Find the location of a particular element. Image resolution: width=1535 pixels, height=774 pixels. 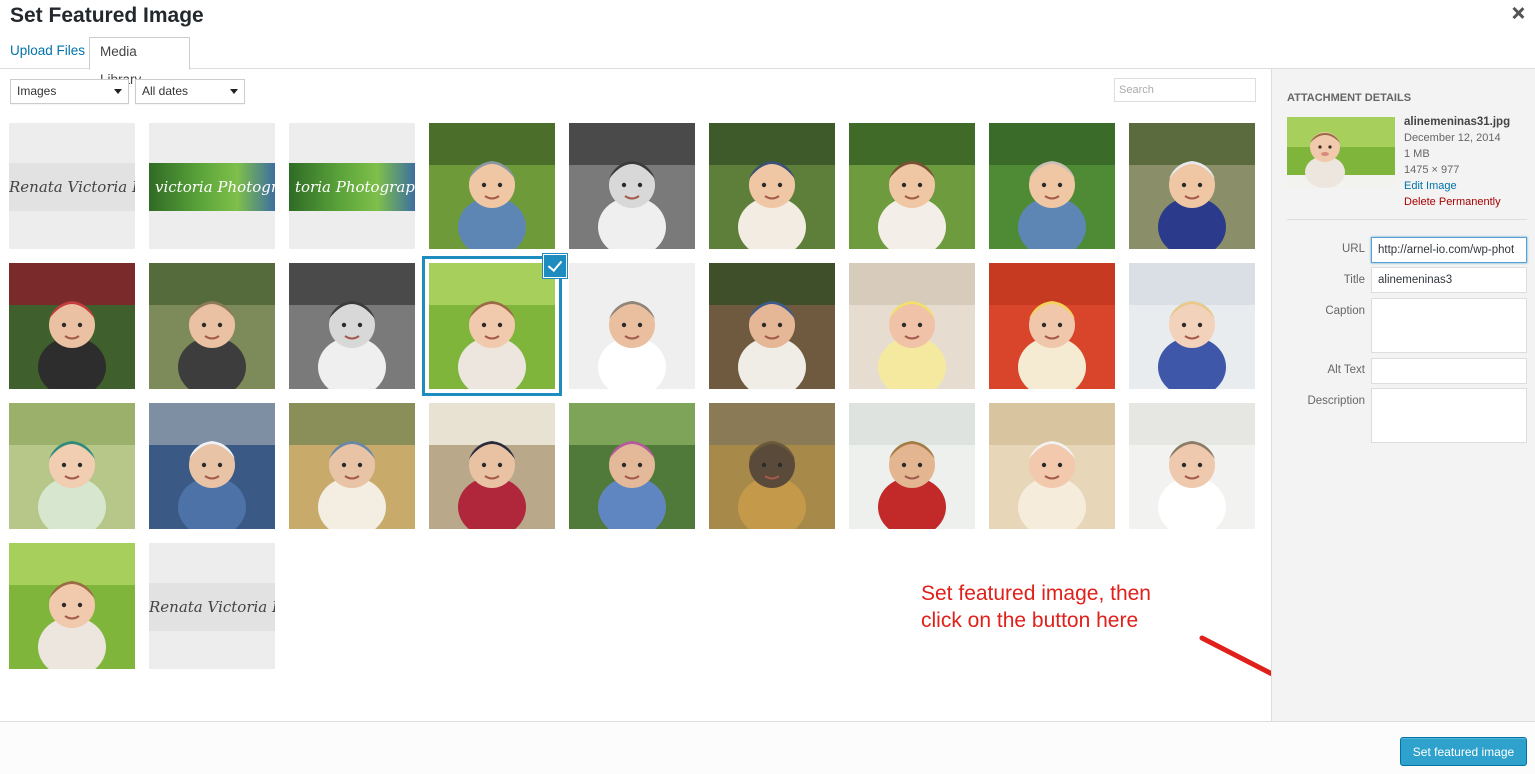

newborn-yellow-bow-image is located at coordinates (912, 326).